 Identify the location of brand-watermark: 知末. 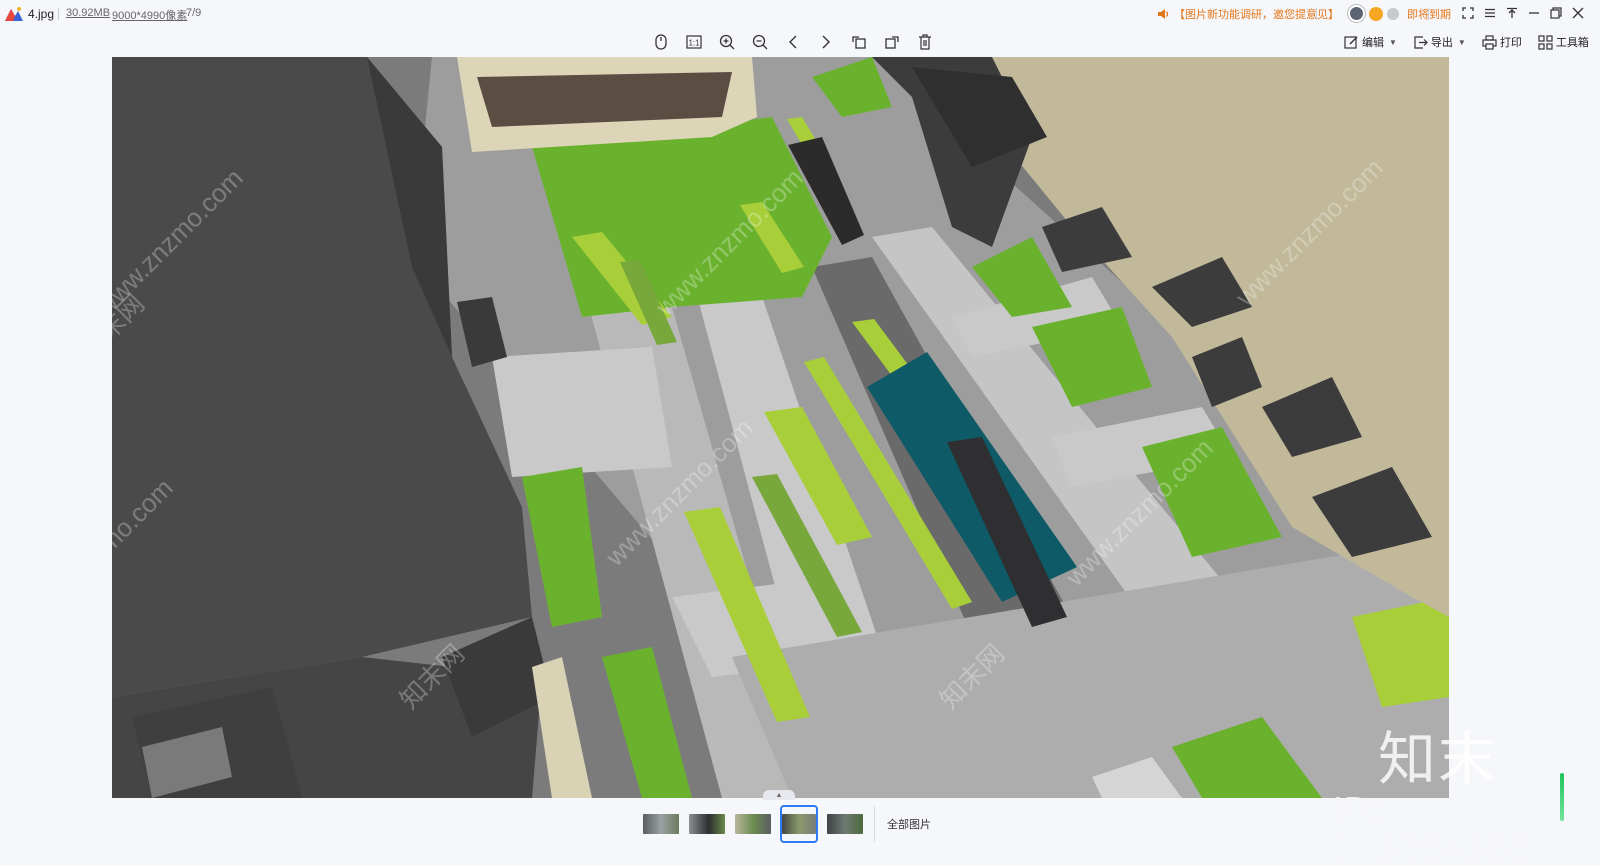
(1438, 759).